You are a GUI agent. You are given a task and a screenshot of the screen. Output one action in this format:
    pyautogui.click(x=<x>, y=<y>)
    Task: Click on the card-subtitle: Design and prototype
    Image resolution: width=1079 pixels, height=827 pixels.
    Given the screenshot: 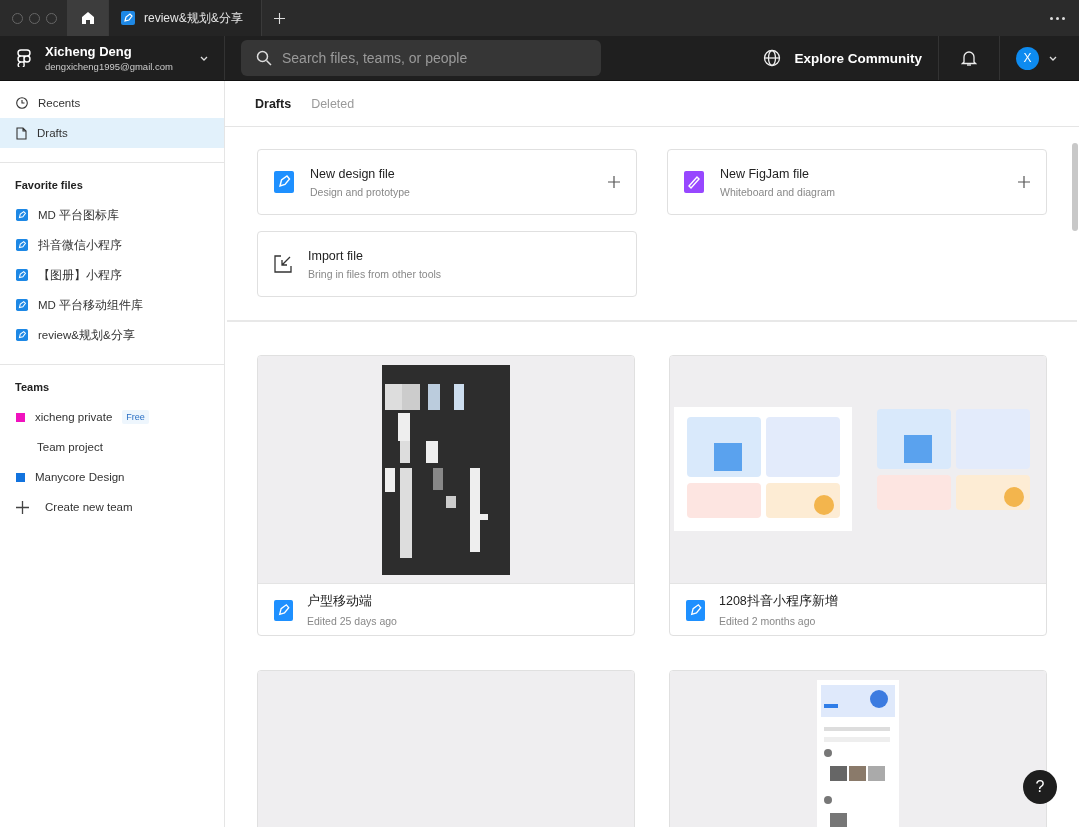 What is the action you would take?
    pyautogui.click(x=360, y=191)
    